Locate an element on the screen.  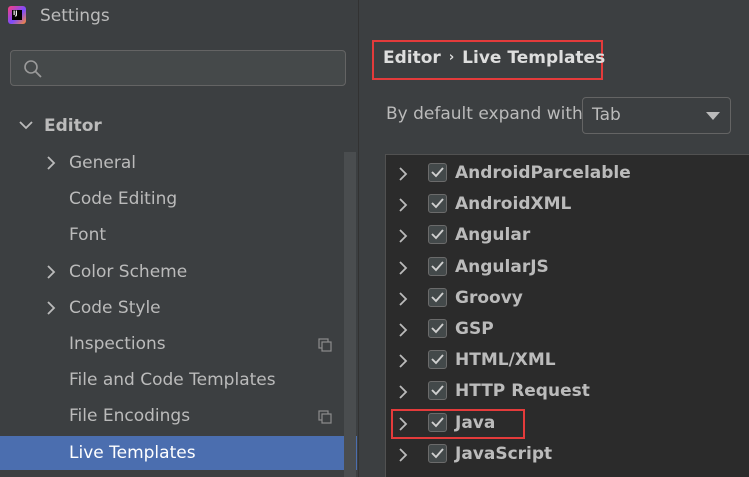
expand-with-select: Tab is located at coordinates (656, 115).